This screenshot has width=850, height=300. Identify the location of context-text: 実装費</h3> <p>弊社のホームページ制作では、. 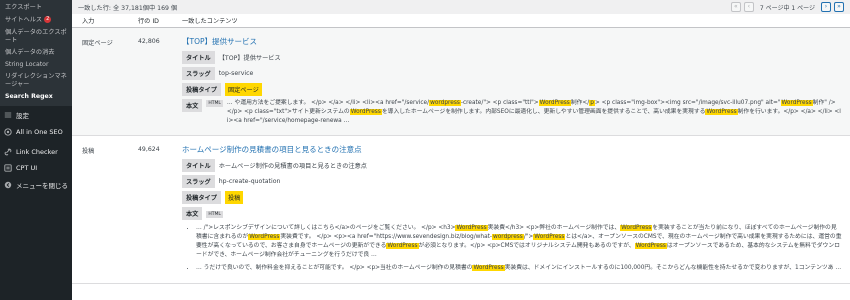
(554, 228).